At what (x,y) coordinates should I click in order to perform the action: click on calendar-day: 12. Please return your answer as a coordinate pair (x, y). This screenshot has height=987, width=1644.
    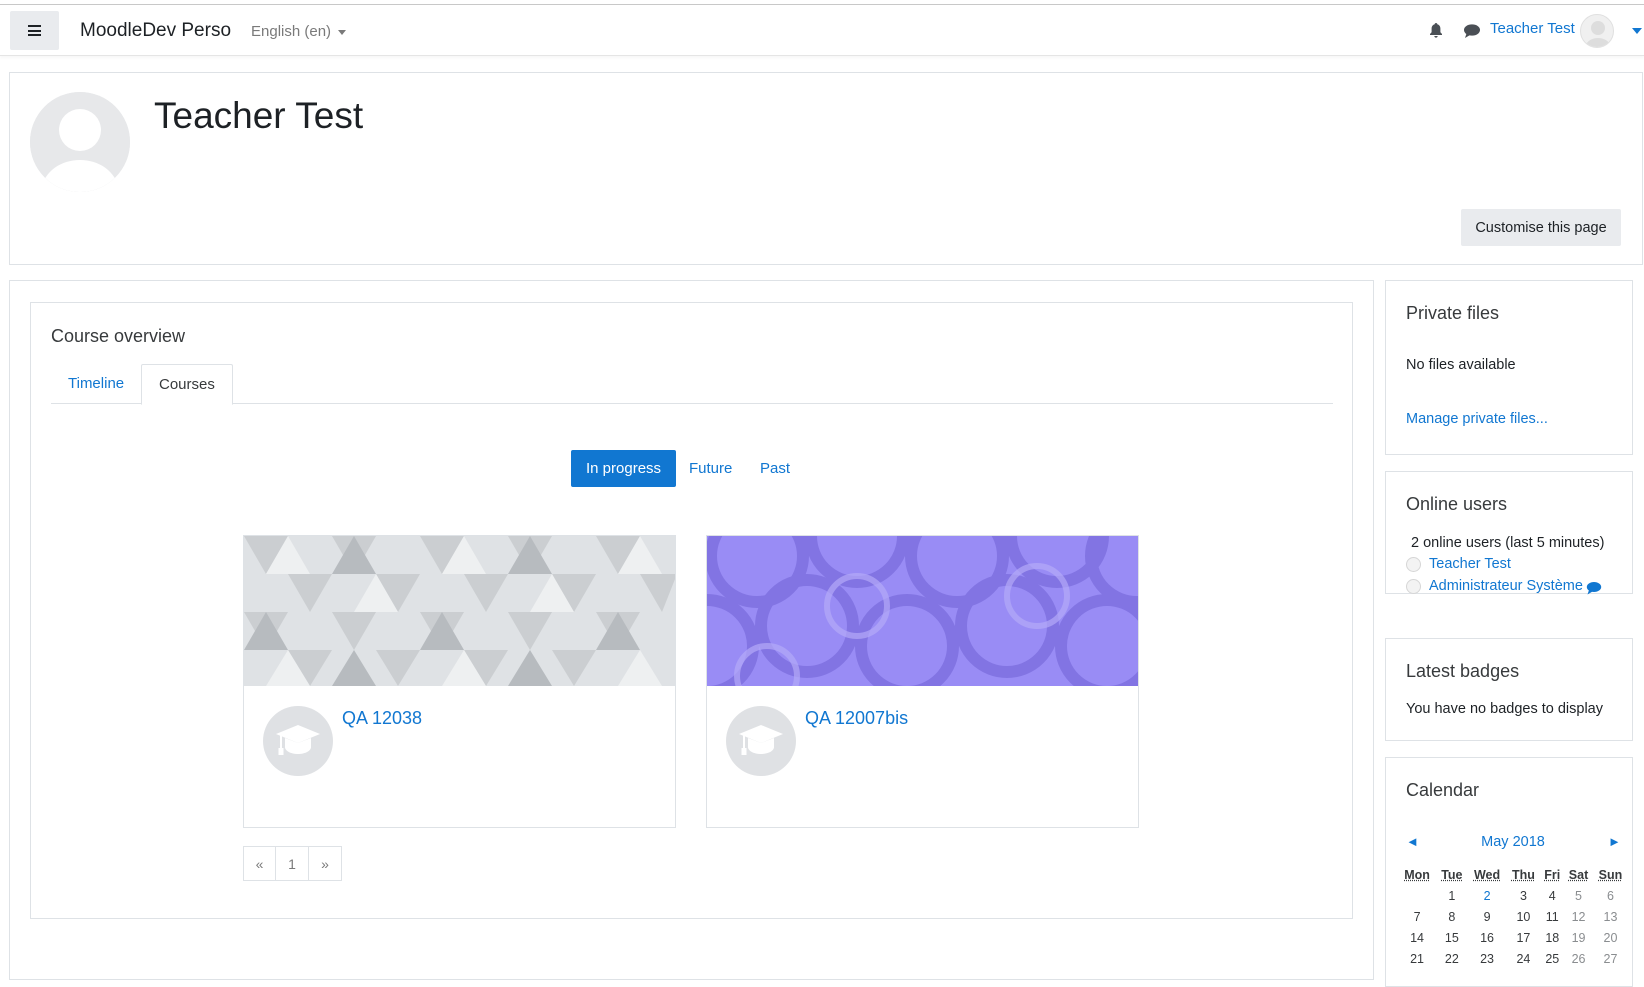
    Looking at the image, I should click on (1578, 916).